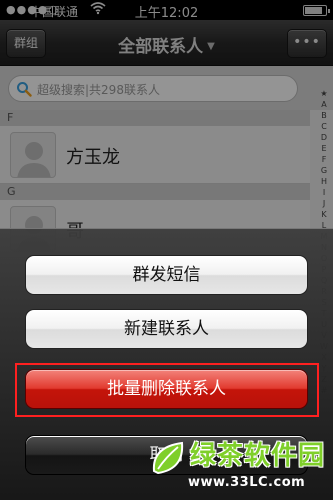 This screenshot has width=333, height=500. I want to click on group-sms-button: 群发短信, so click(166, 275).